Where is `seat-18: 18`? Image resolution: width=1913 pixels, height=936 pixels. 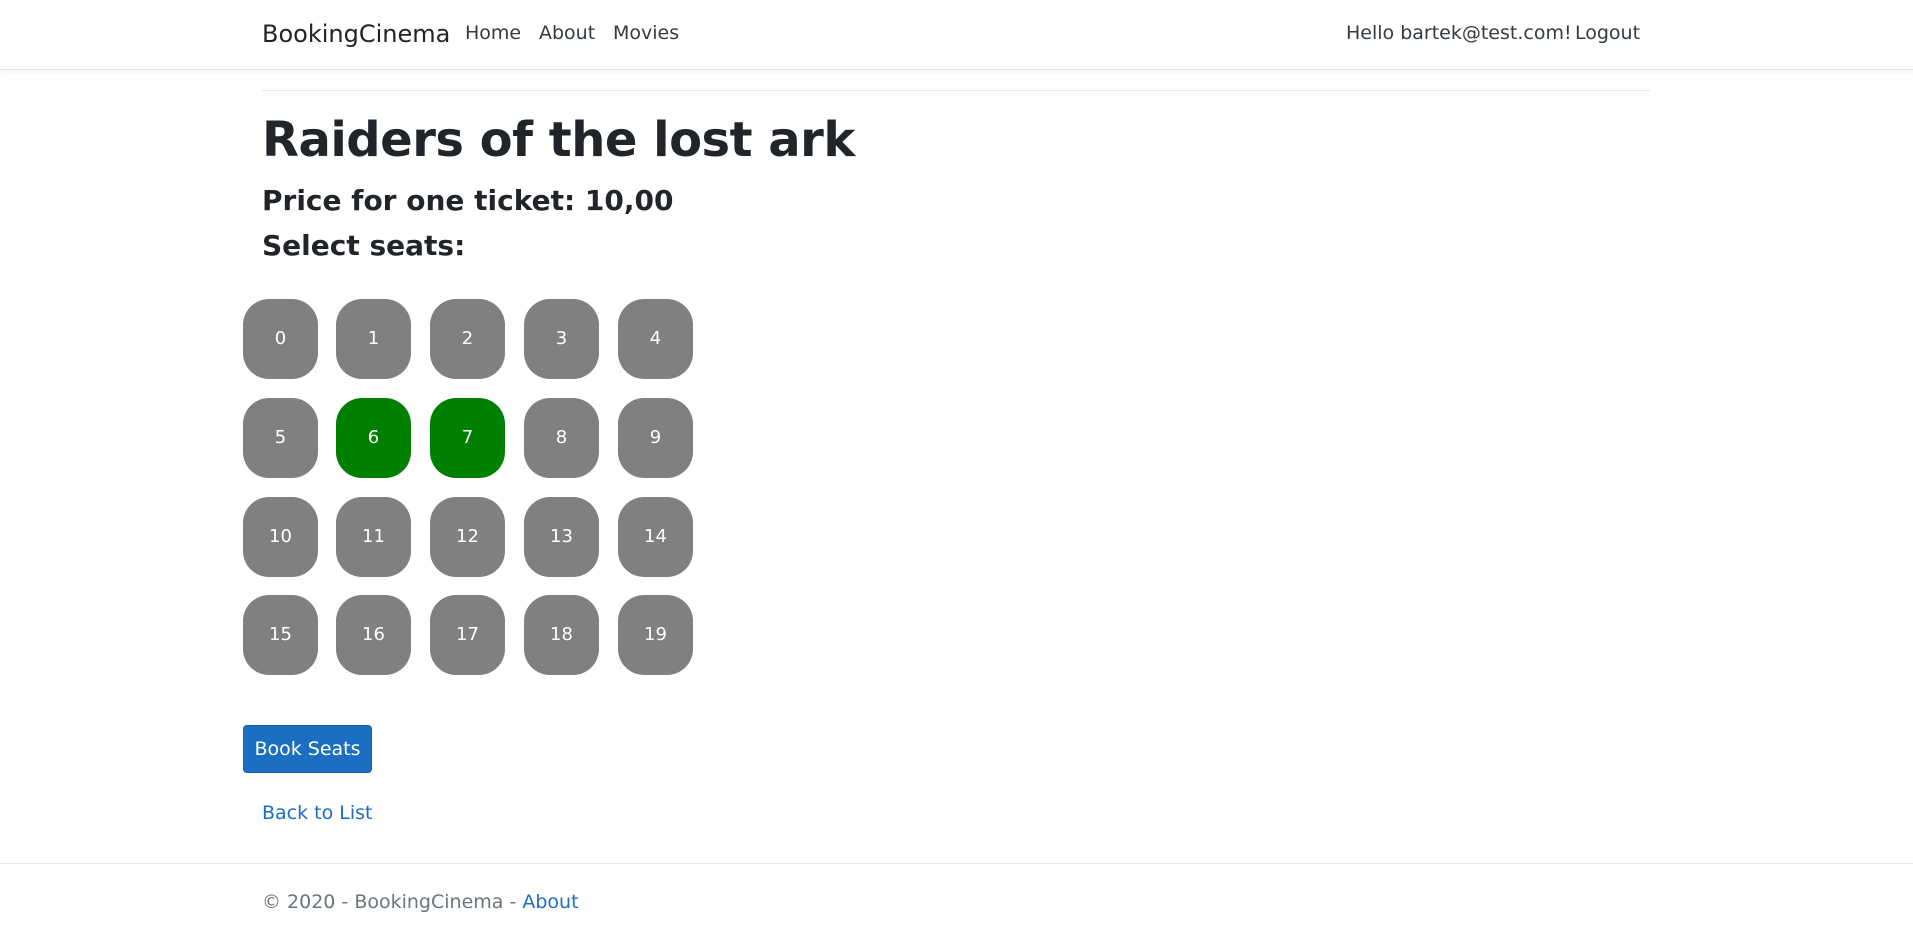 seat-18: 18 is located at coordinates (561, 635).